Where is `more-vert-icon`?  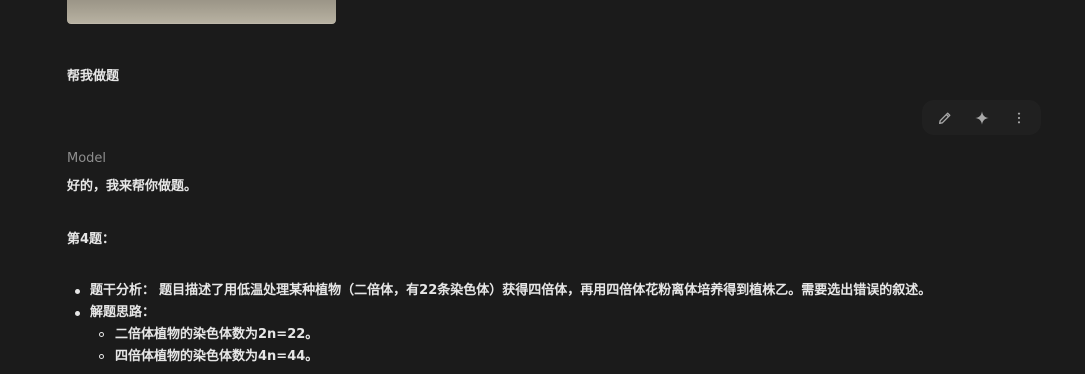 more-vert-icon is located at coordinates (1018, 117).